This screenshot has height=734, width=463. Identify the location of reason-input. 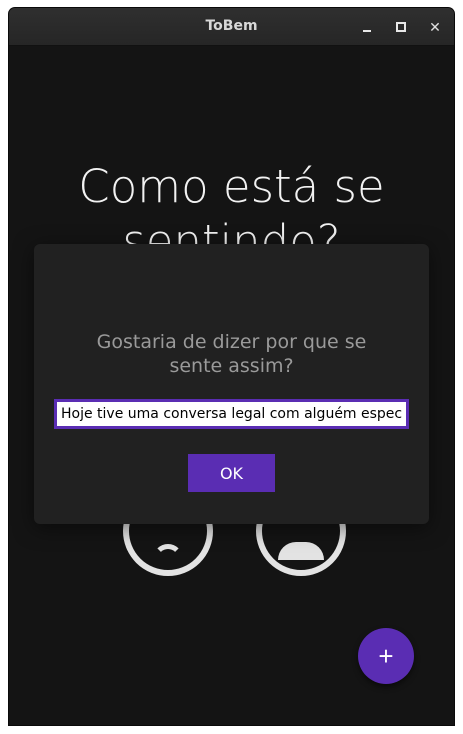
(231, 414).